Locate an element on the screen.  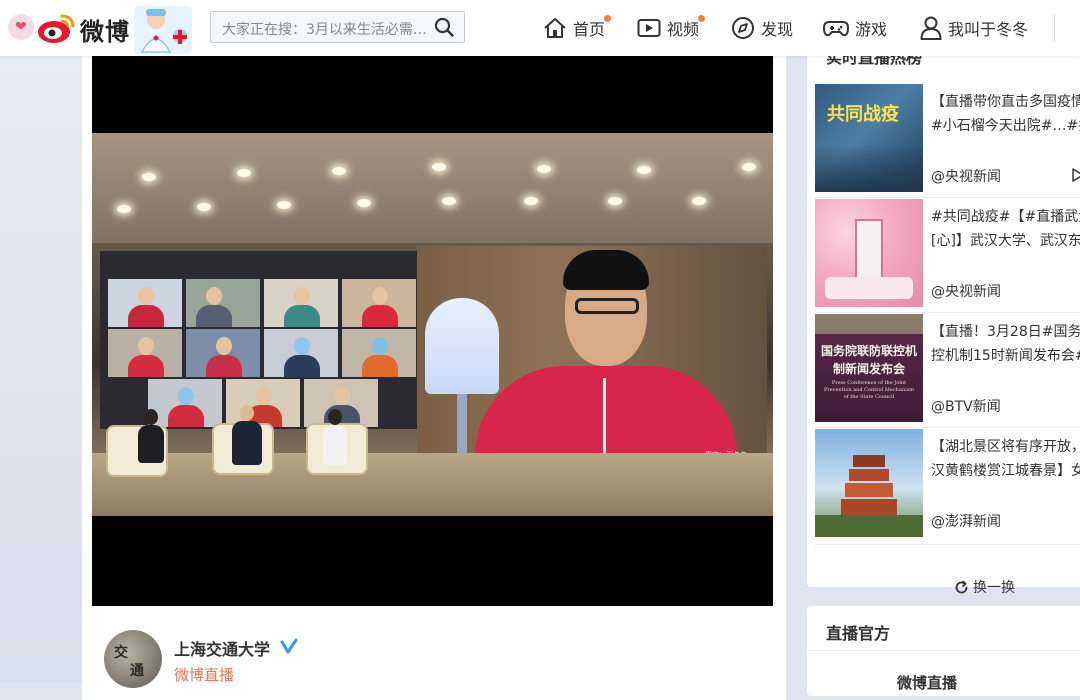
live-item-source: @BTV新闻 is located at coordinates (966, 406).